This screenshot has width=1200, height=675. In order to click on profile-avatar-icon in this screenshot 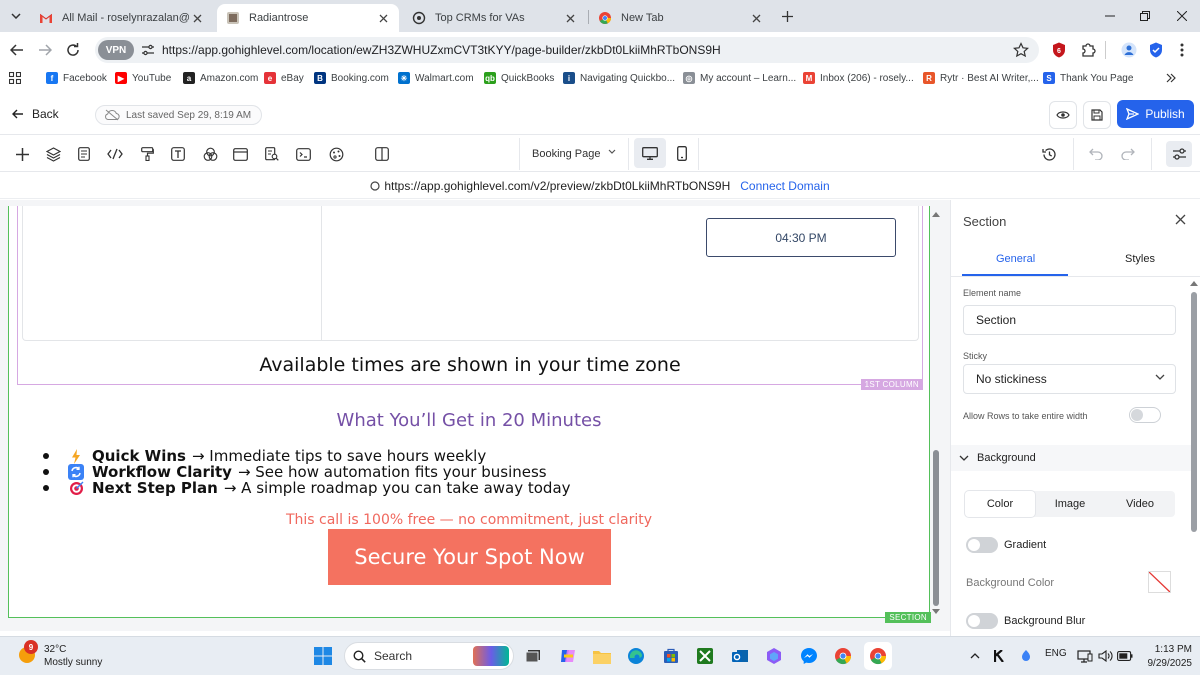, I will do `click(1129, 50)`.